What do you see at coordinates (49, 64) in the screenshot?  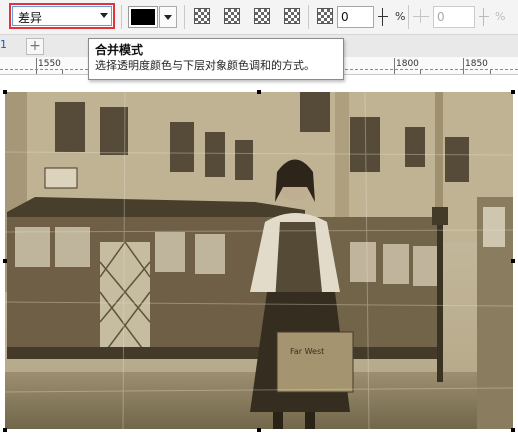 I see `ruler-label: 1550` at bounding box center [49, 64].